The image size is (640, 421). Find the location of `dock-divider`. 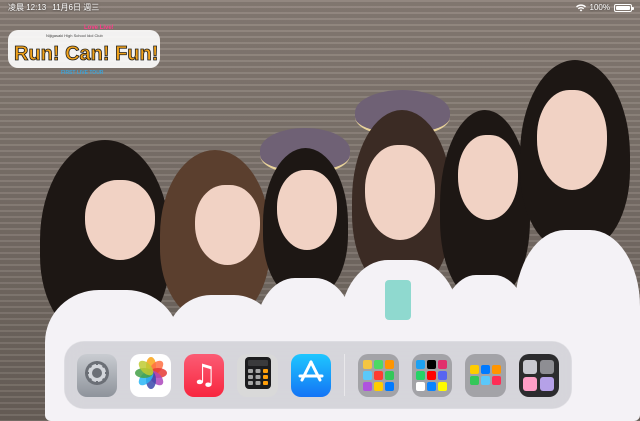

dock-divider is located at coordinates (345, 375).